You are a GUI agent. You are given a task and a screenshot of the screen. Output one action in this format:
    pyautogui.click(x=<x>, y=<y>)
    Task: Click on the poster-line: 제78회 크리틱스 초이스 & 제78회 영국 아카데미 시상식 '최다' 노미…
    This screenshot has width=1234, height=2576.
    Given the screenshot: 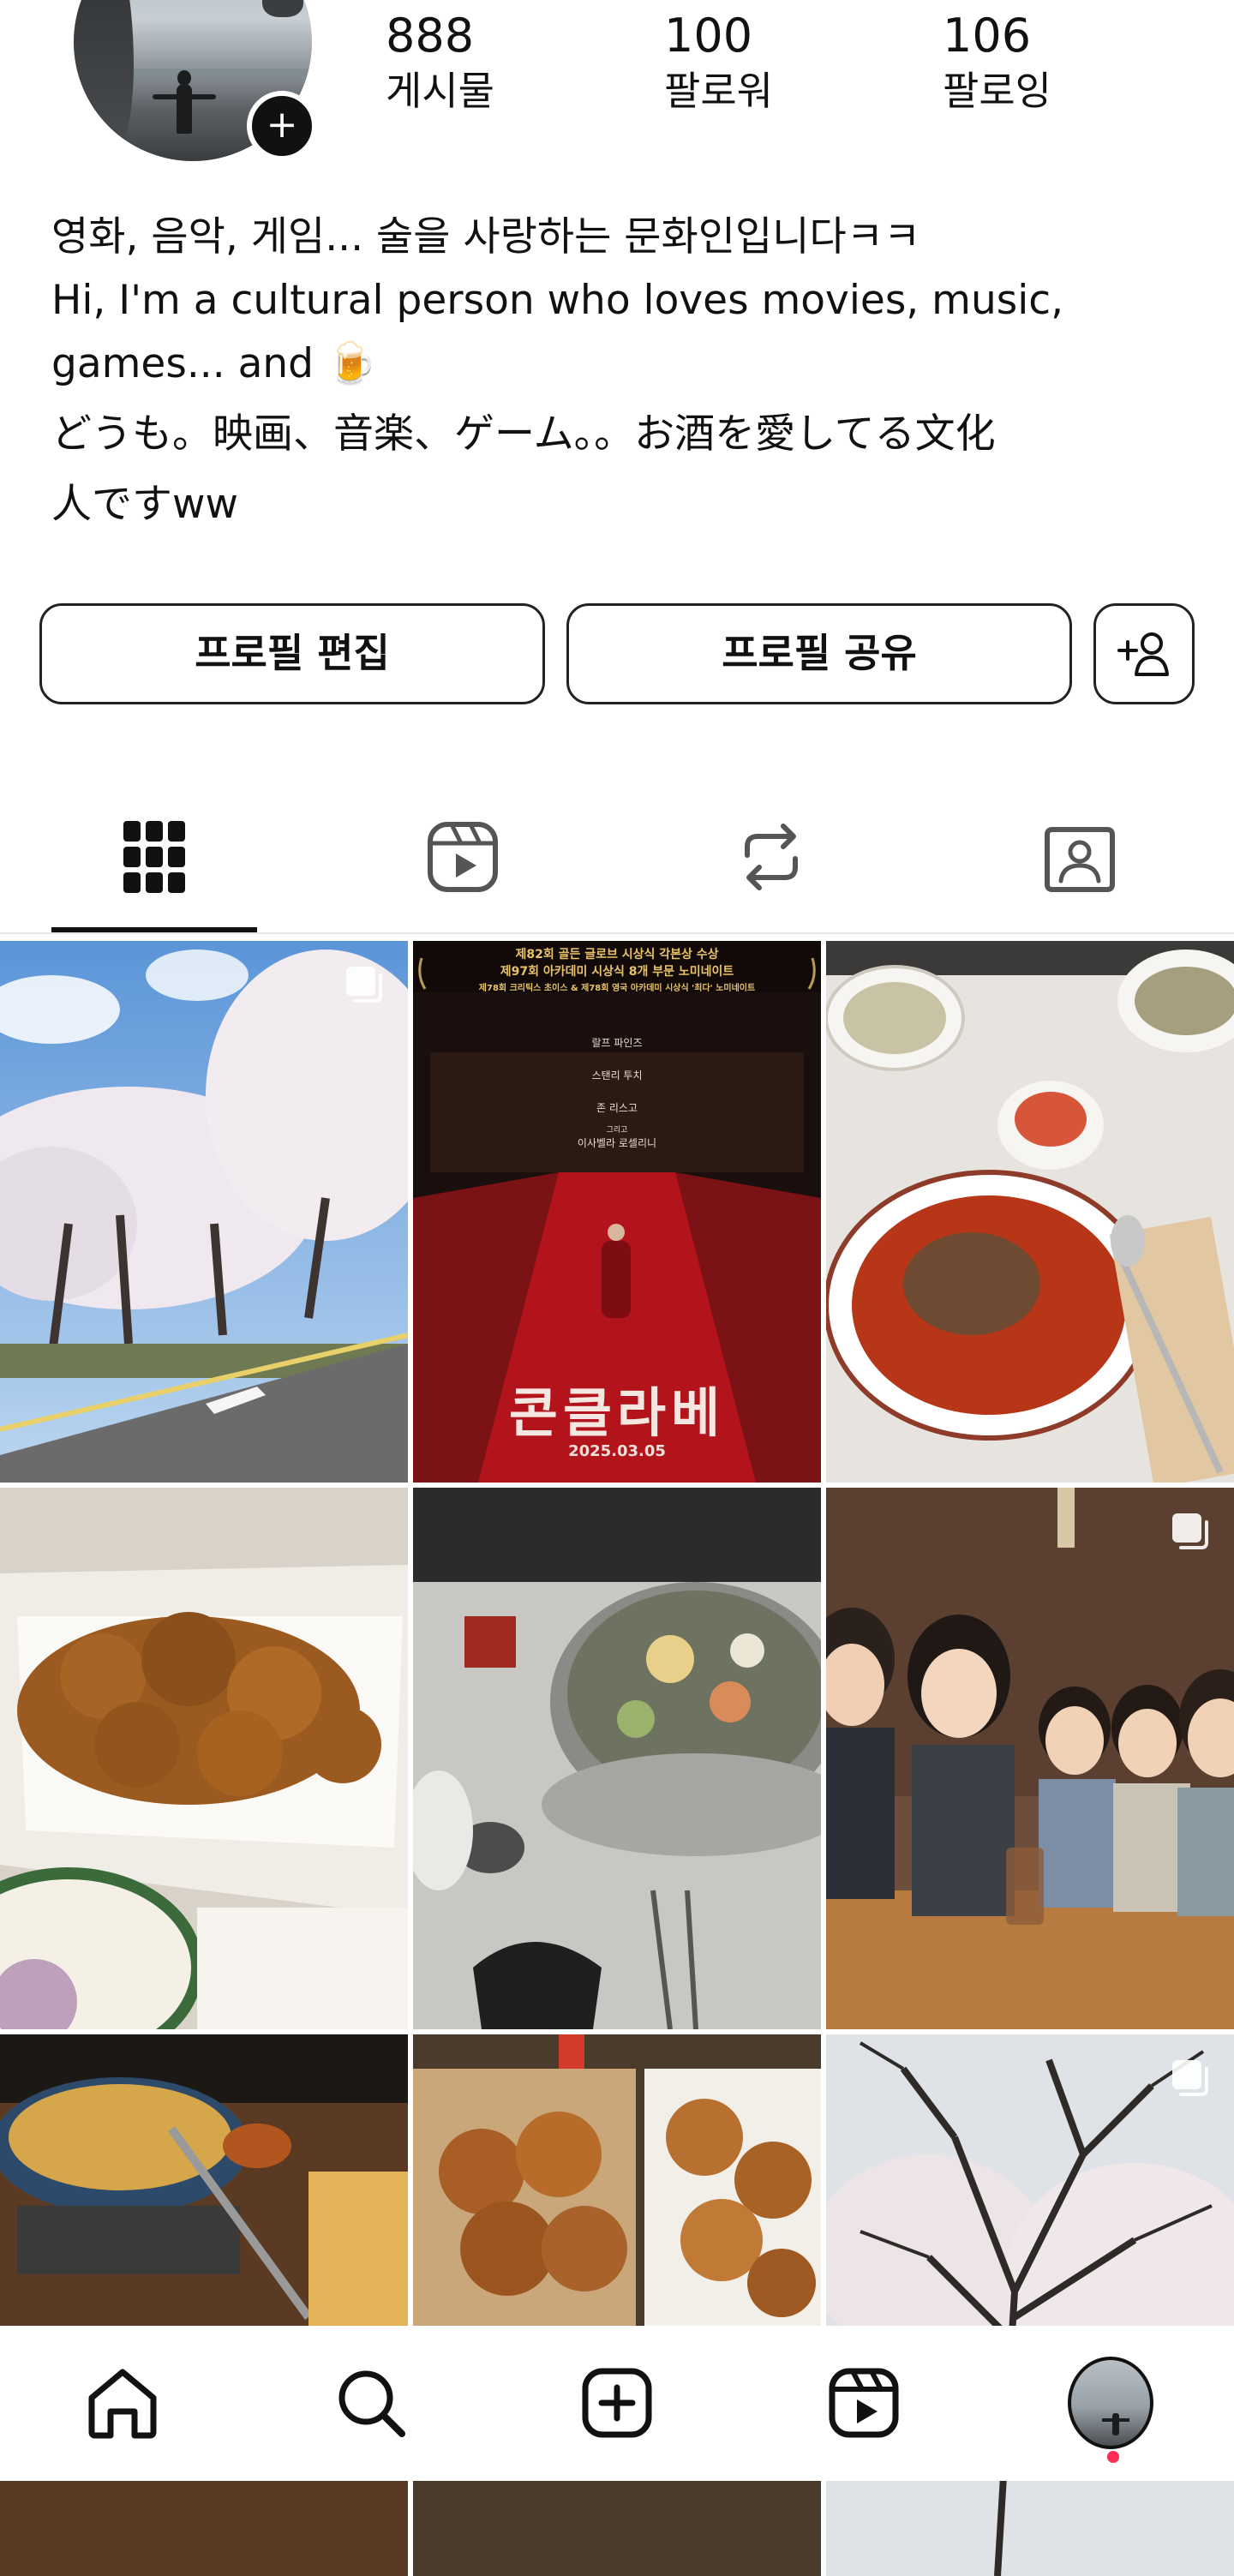 What is the action you would take?
    pyautogui.click(x=617, y=988)
    